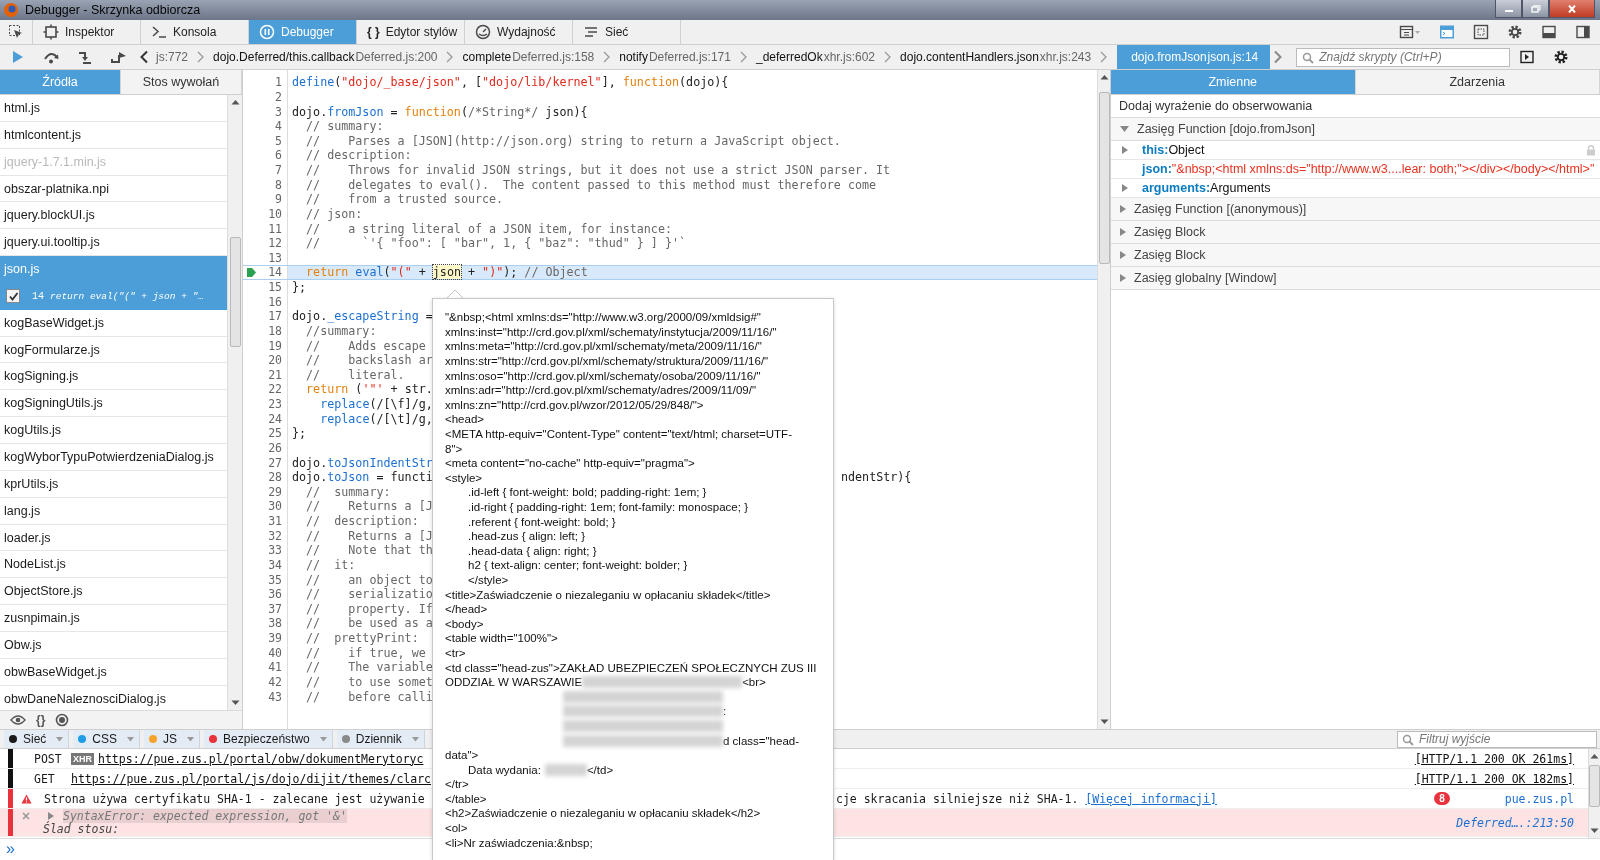 This screenshot has width=1600, height=860. Describe the element at coordinates (51, 32) in the screenshot. I see `square-icon` at that location.